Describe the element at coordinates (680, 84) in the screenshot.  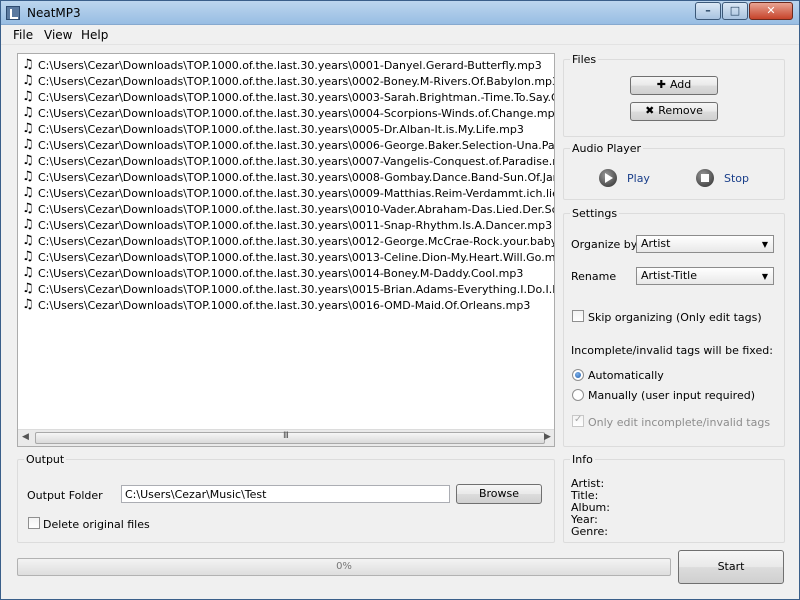
I see `add-button-label: Add` at that location.